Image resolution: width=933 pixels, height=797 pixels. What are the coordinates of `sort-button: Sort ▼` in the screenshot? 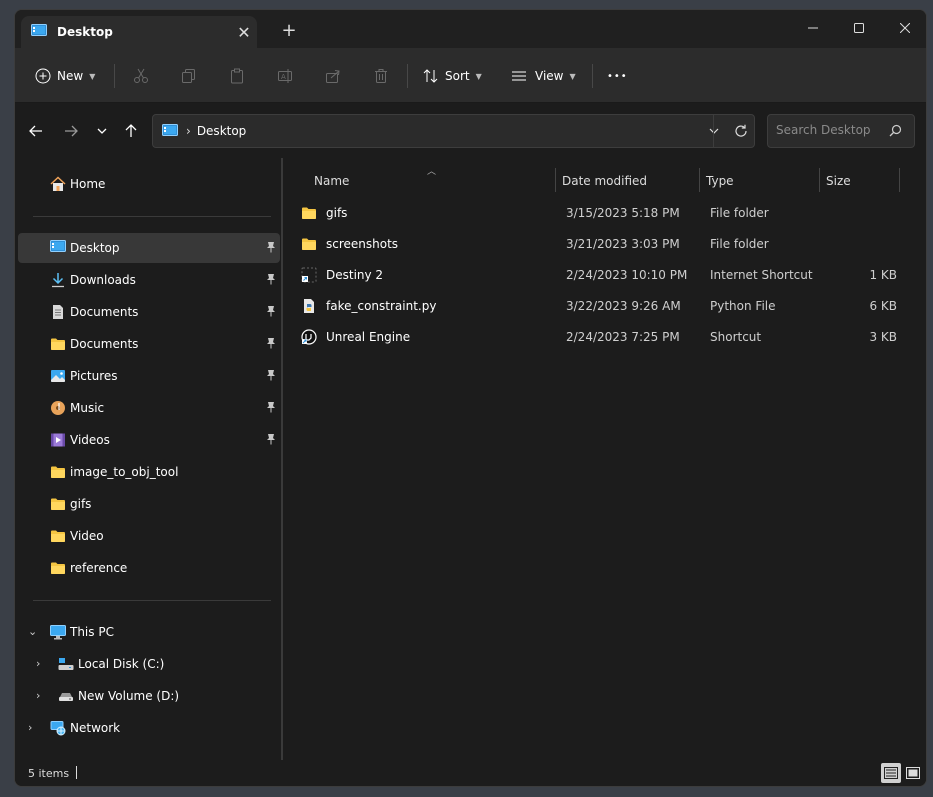 It's located at (452, 76).